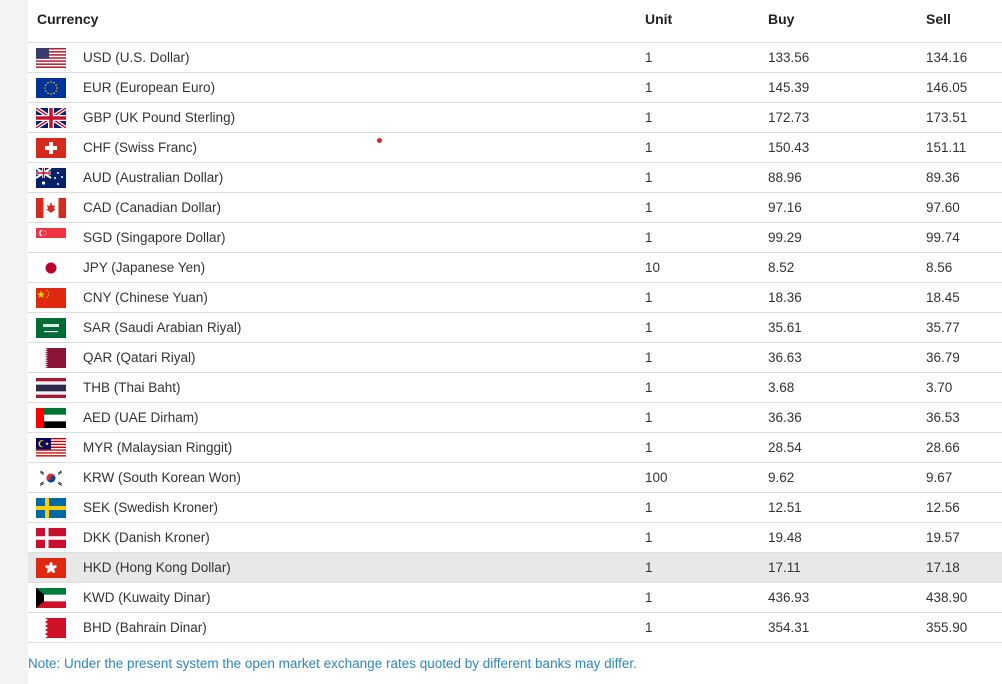 The image size is (1002, 684). What do you see at coordinates (145, 297) in the screenshot?
I see `currency-name: CNY (Chinese Yuan)` at bounding box center [145, 297].